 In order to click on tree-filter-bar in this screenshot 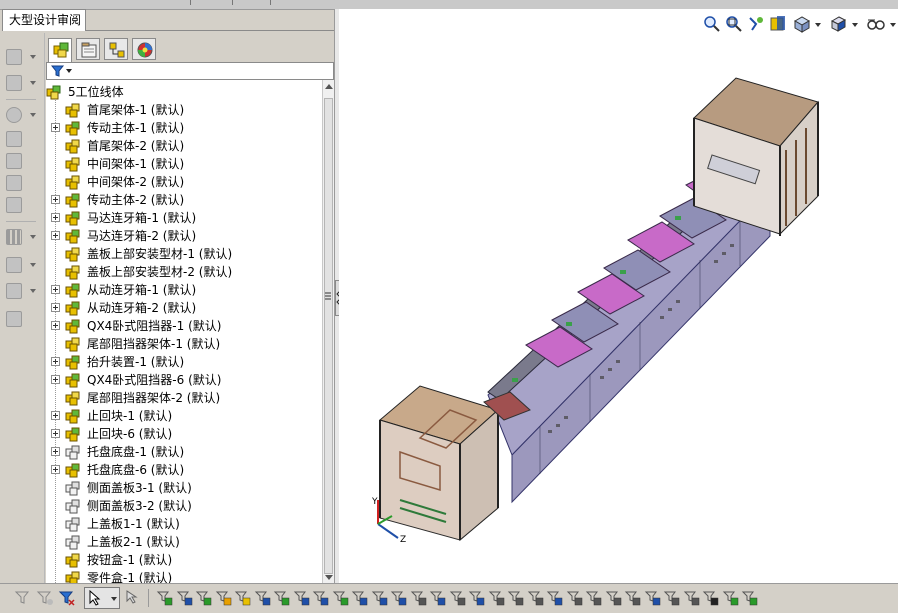, I will do `click(190, 71)`.